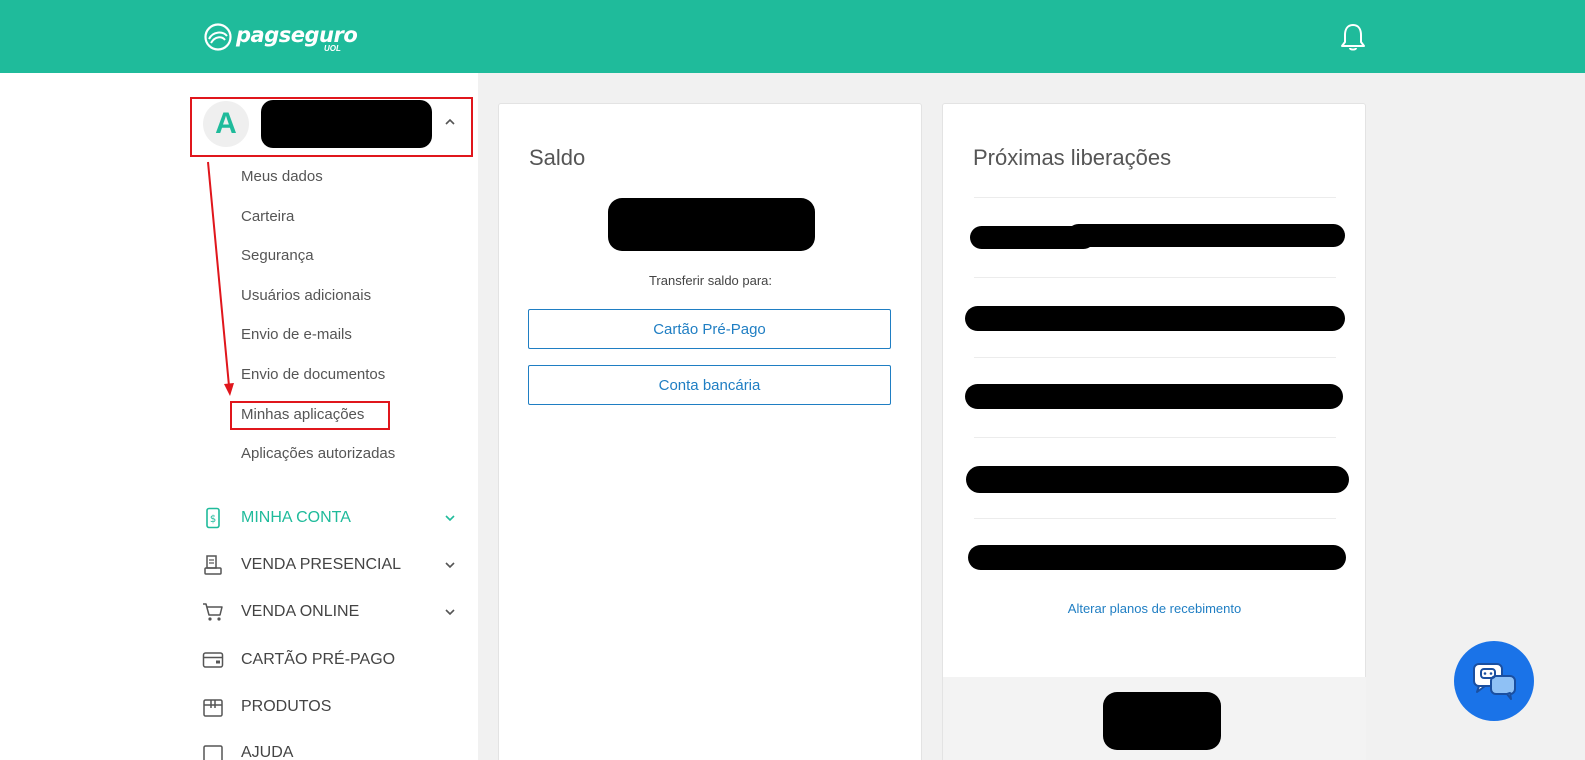 This screenshot has width=1585, height=760. I want to click on nav-minha-conta: $ MINHA CONTA, so click(332, 518).